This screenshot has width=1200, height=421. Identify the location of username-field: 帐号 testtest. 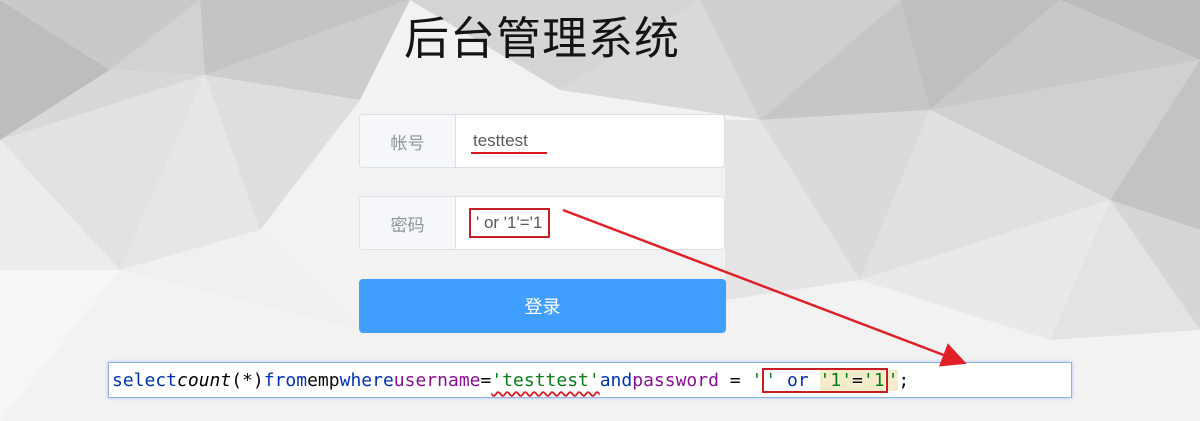
(542, 141).